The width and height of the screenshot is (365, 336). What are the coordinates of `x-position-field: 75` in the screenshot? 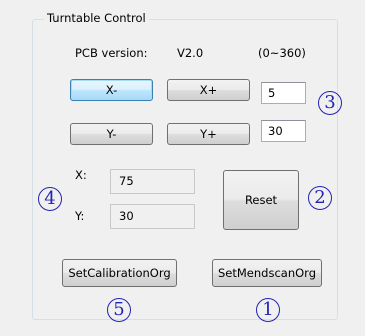 It's located at (152, 181).